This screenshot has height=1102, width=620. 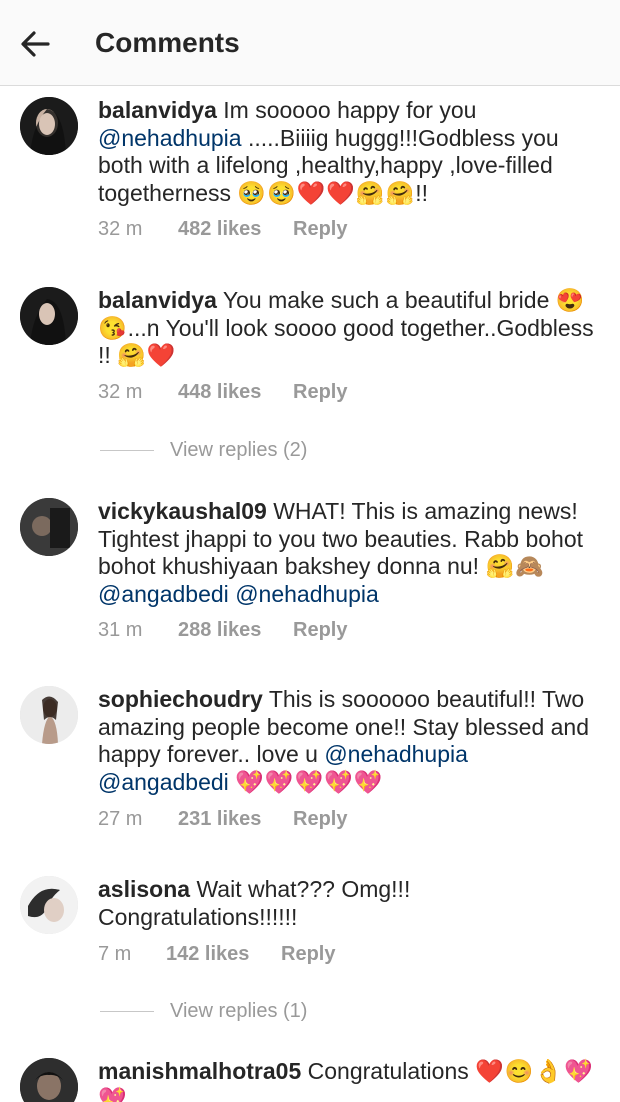 I want to click on view-replies-button: View replies (1), so click(x=203, y=1011).